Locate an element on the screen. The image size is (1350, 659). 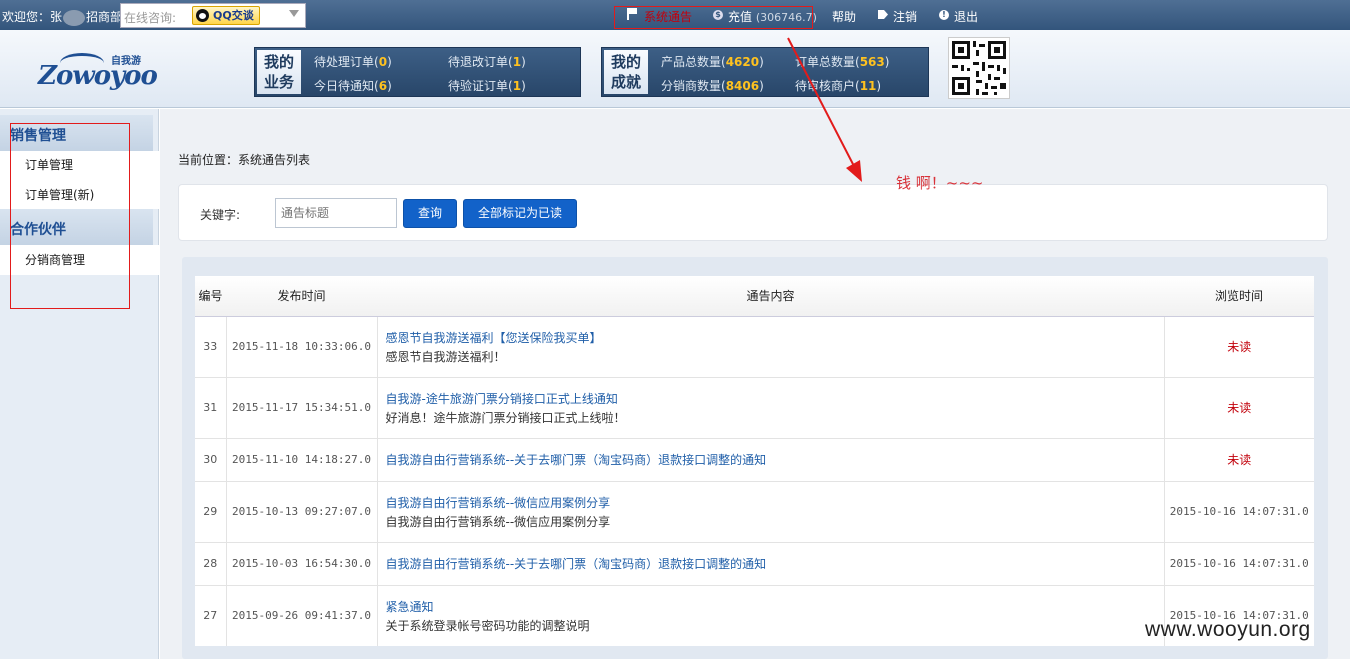
annotation-text: 钱 啊！~~~ is located at coordinates (940, 183).